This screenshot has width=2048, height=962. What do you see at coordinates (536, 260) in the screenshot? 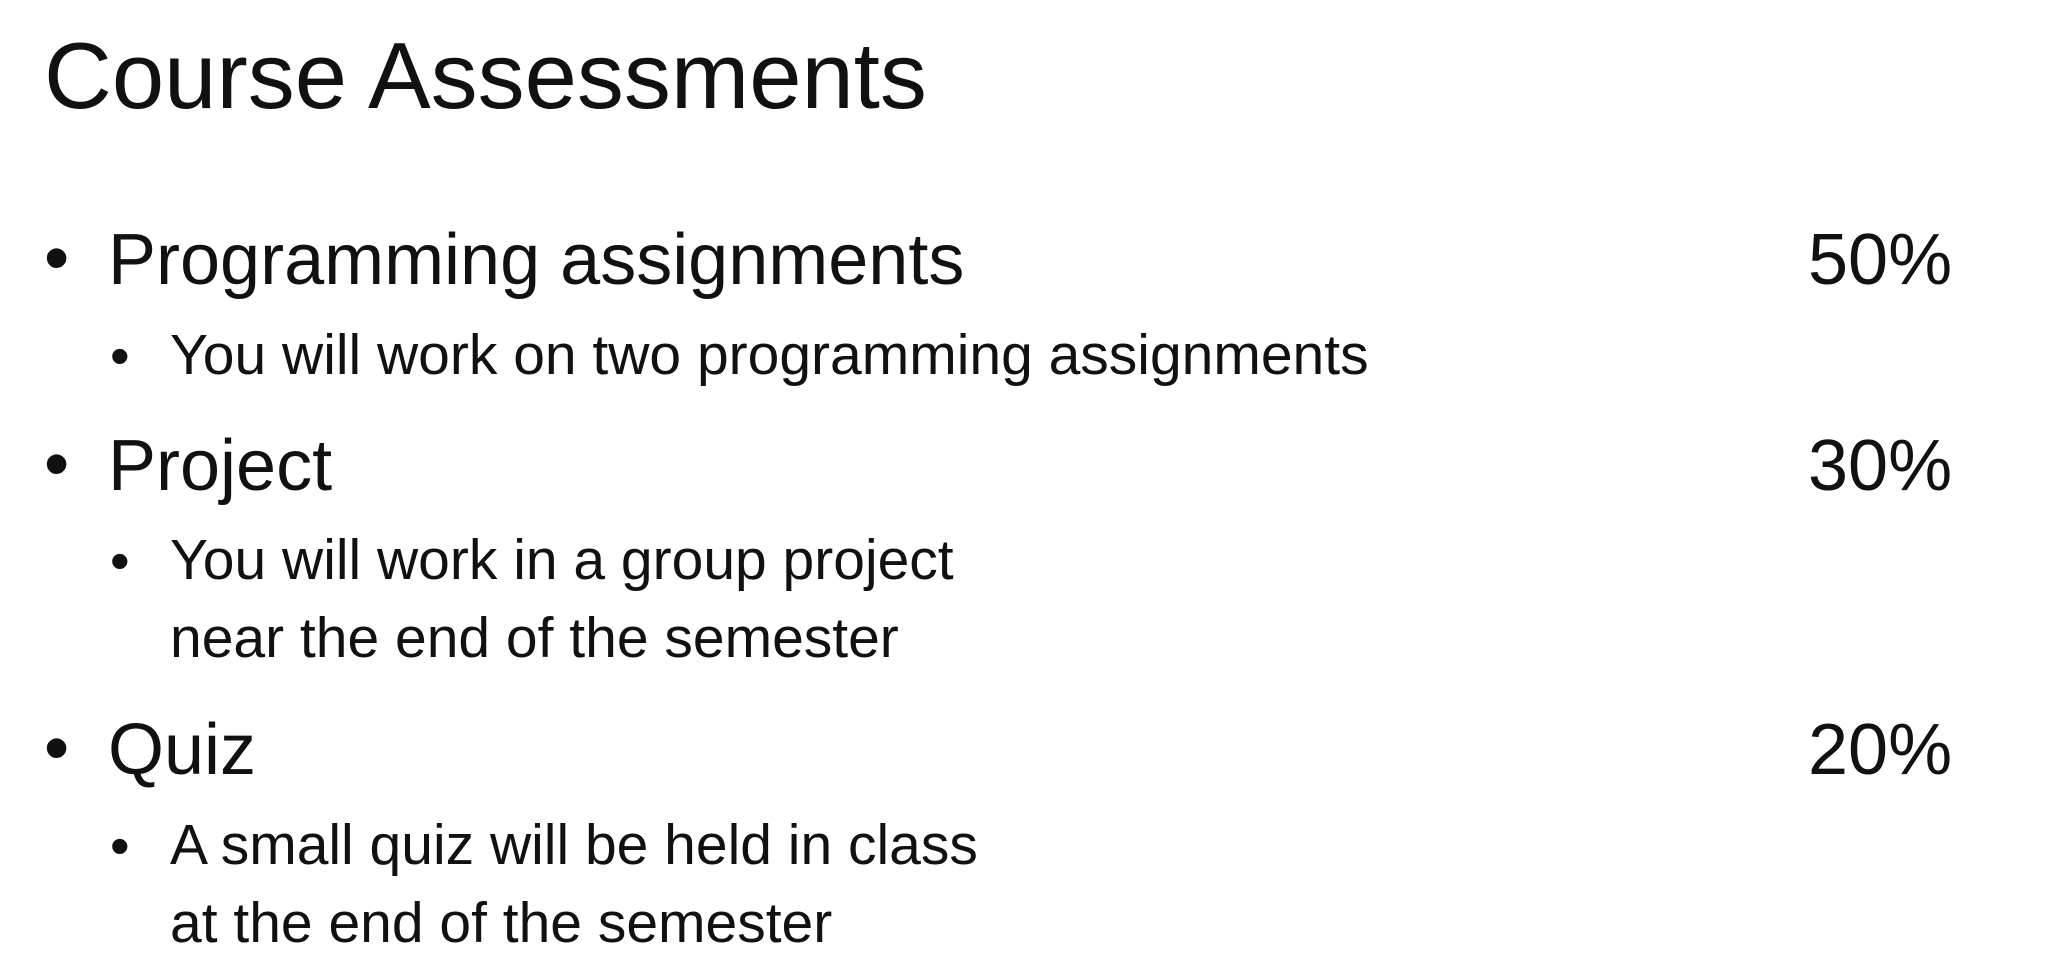
I see `assessment-label: Programming assignments` at bounding box center [536, 260].